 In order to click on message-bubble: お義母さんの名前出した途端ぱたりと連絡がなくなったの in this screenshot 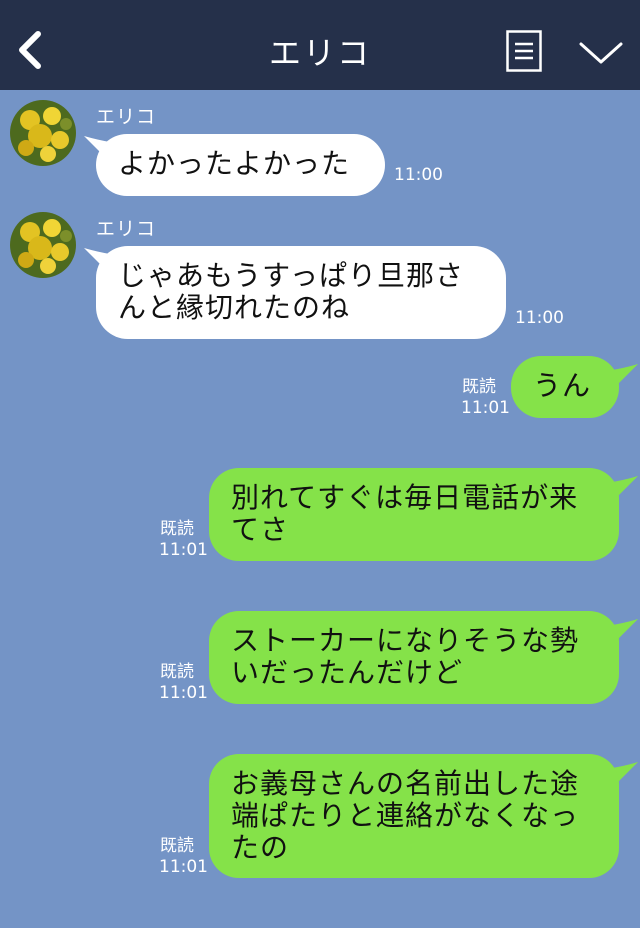, I will do `click(414, 816)`.